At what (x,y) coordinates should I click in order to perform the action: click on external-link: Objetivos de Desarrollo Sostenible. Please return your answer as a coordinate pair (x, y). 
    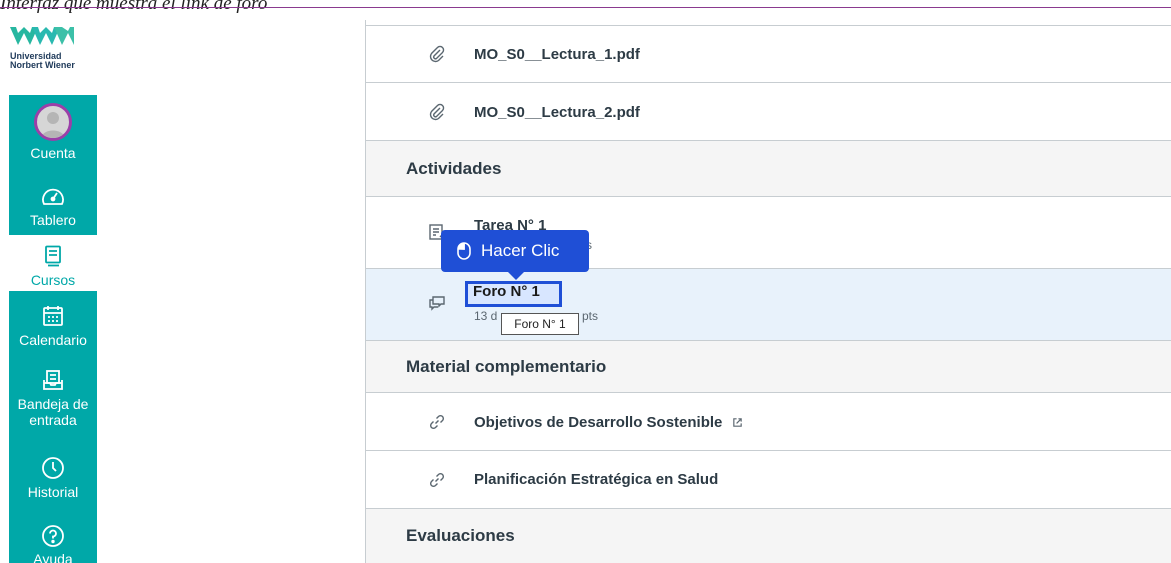
    Looking at the image, I should click on (608, 422).